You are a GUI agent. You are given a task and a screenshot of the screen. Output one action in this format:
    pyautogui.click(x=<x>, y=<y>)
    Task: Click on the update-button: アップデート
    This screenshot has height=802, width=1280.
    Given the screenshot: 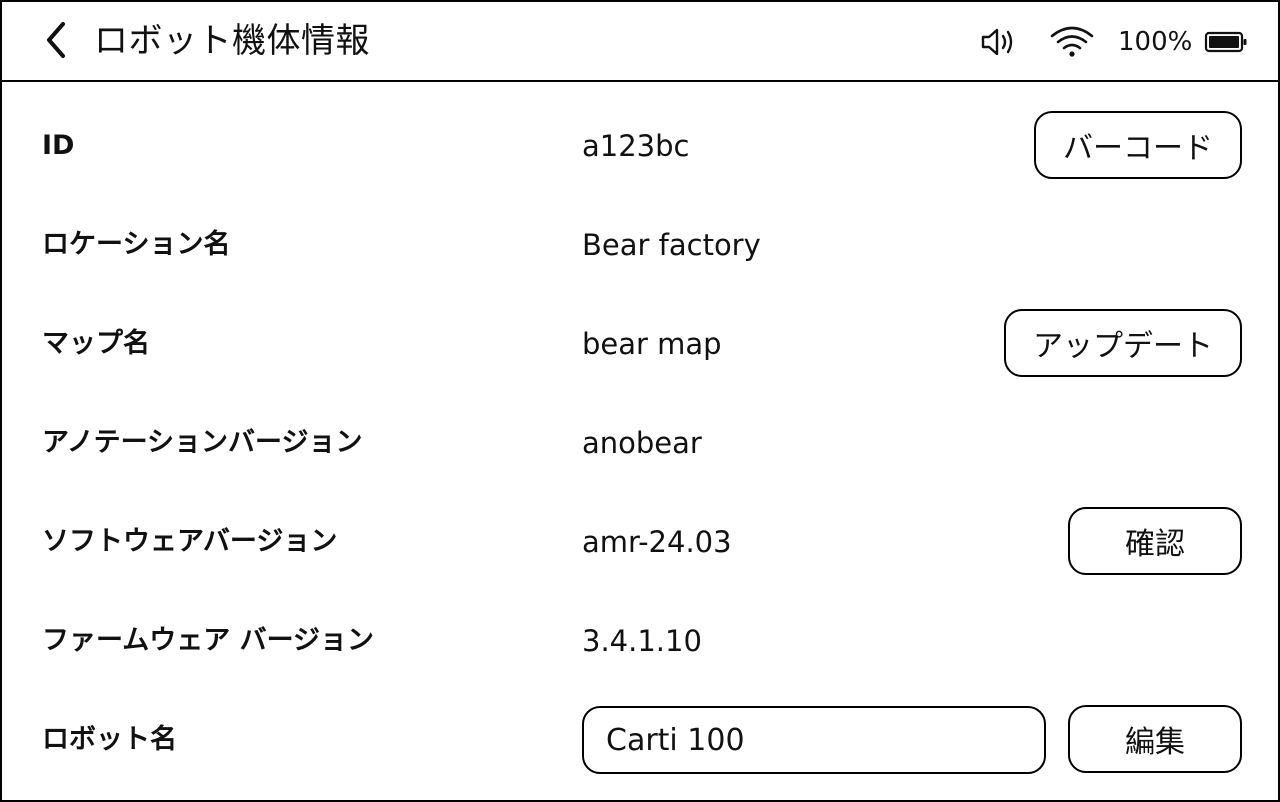 What is the action you would take?
    pyautogui.click(x=1123, y=343)
    